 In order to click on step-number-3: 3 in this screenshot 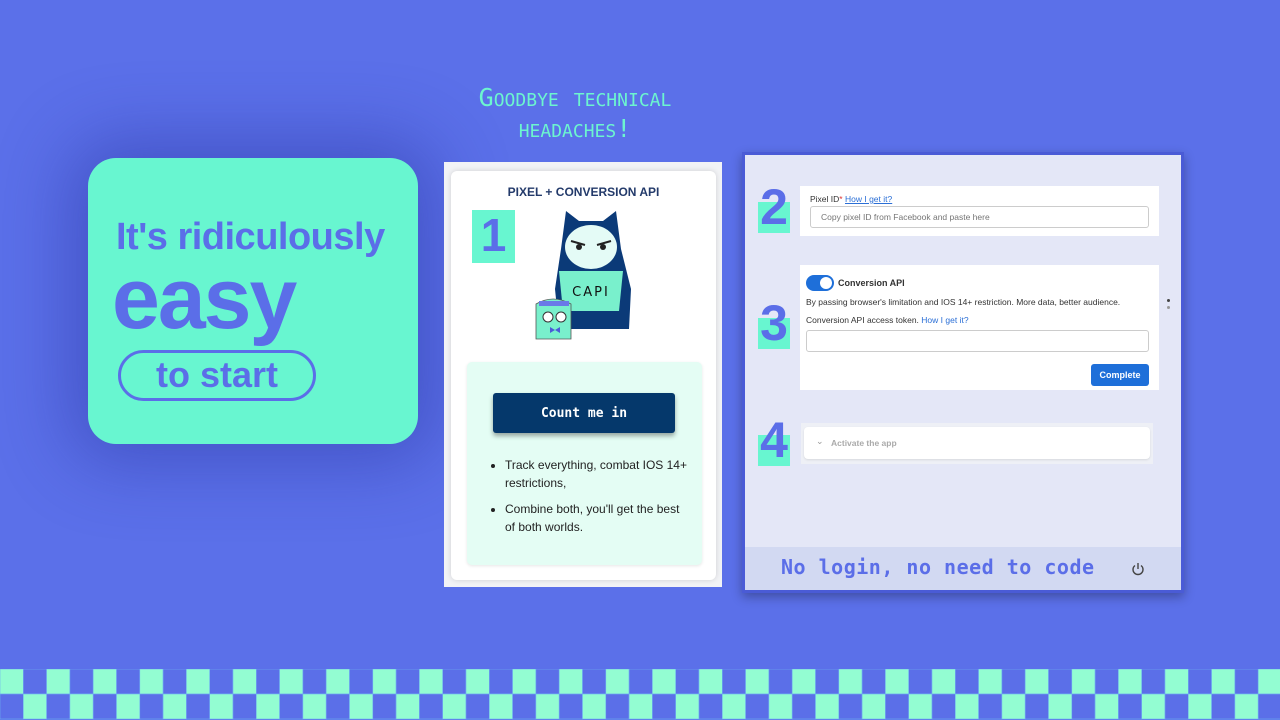, I will do `click(774, 323)`.